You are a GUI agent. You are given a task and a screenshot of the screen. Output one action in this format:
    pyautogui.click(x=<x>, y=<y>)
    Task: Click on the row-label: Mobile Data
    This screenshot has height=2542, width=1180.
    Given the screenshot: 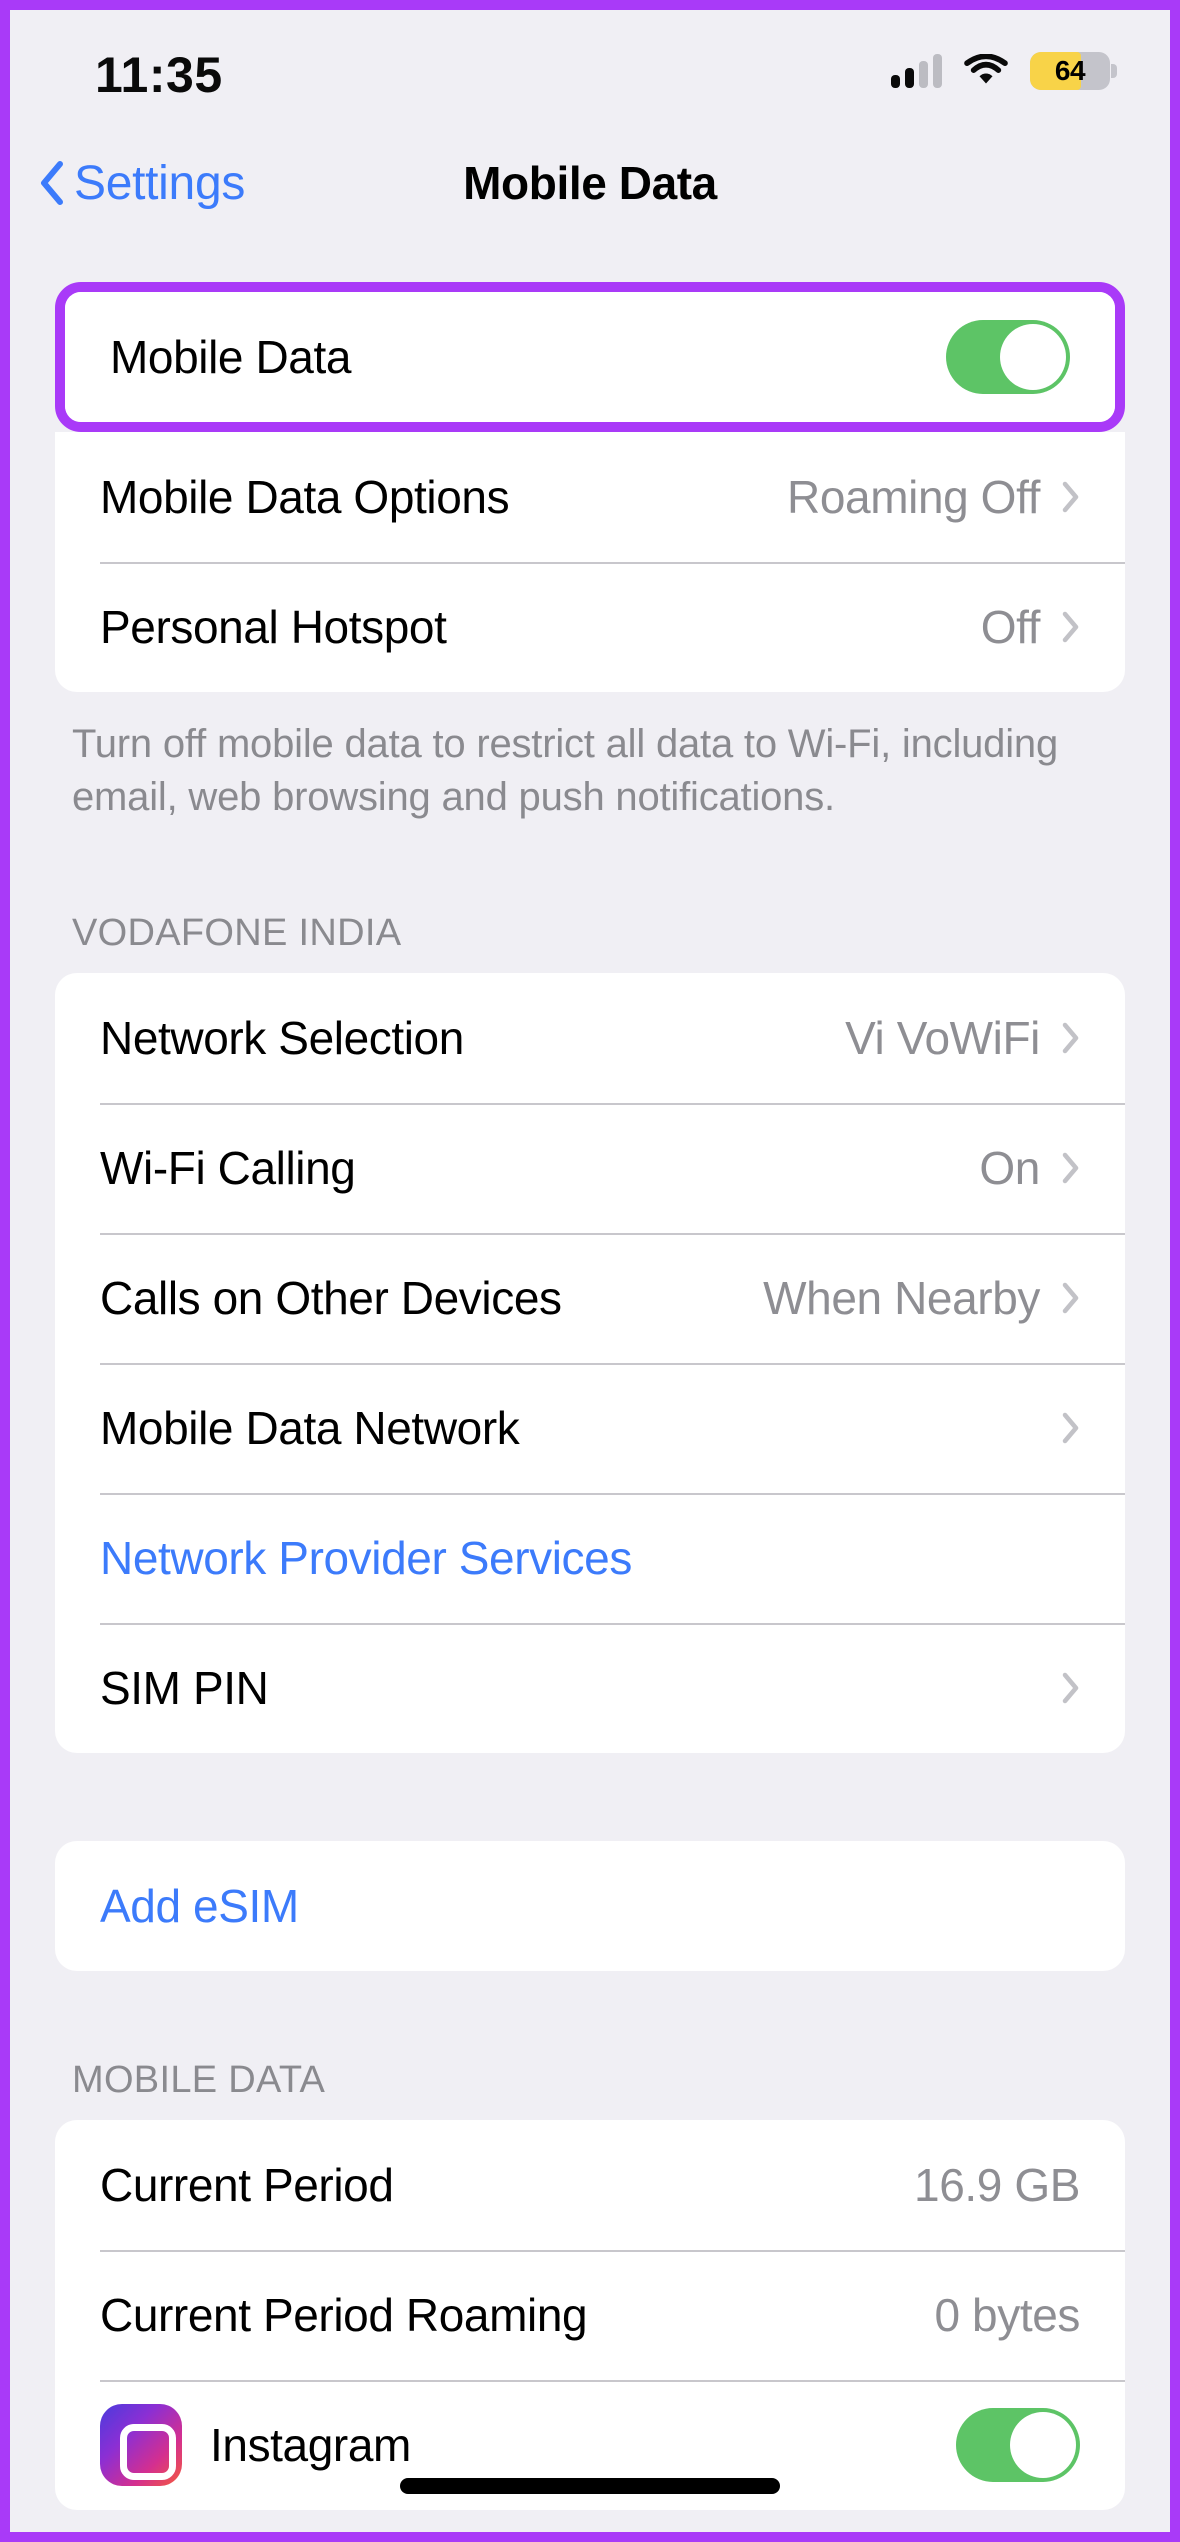 What is the action you would take?
    pyautogui.click(x=231, y=357)
    